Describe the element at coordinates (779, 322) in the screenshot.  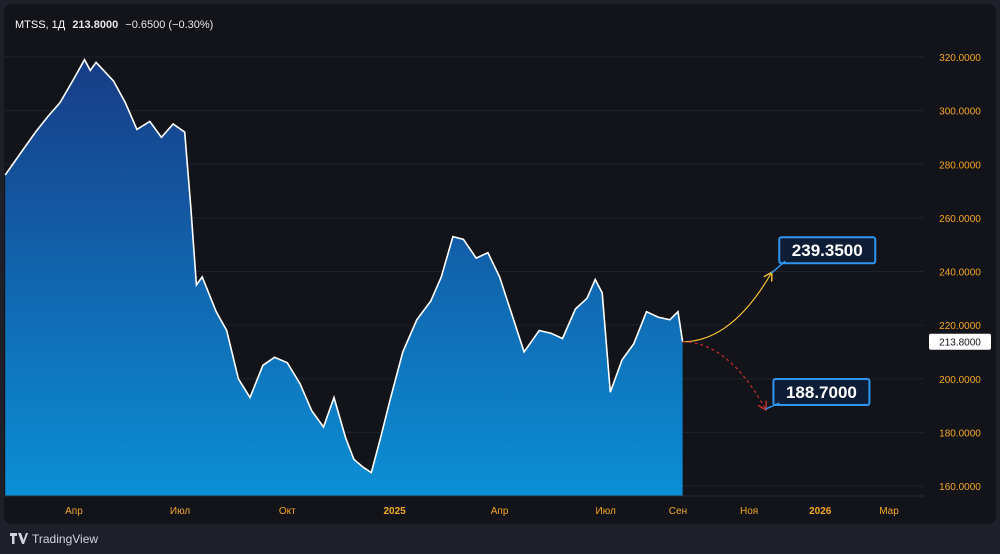
I see `forecast-layer: 239.3500 188.7000` at that location.